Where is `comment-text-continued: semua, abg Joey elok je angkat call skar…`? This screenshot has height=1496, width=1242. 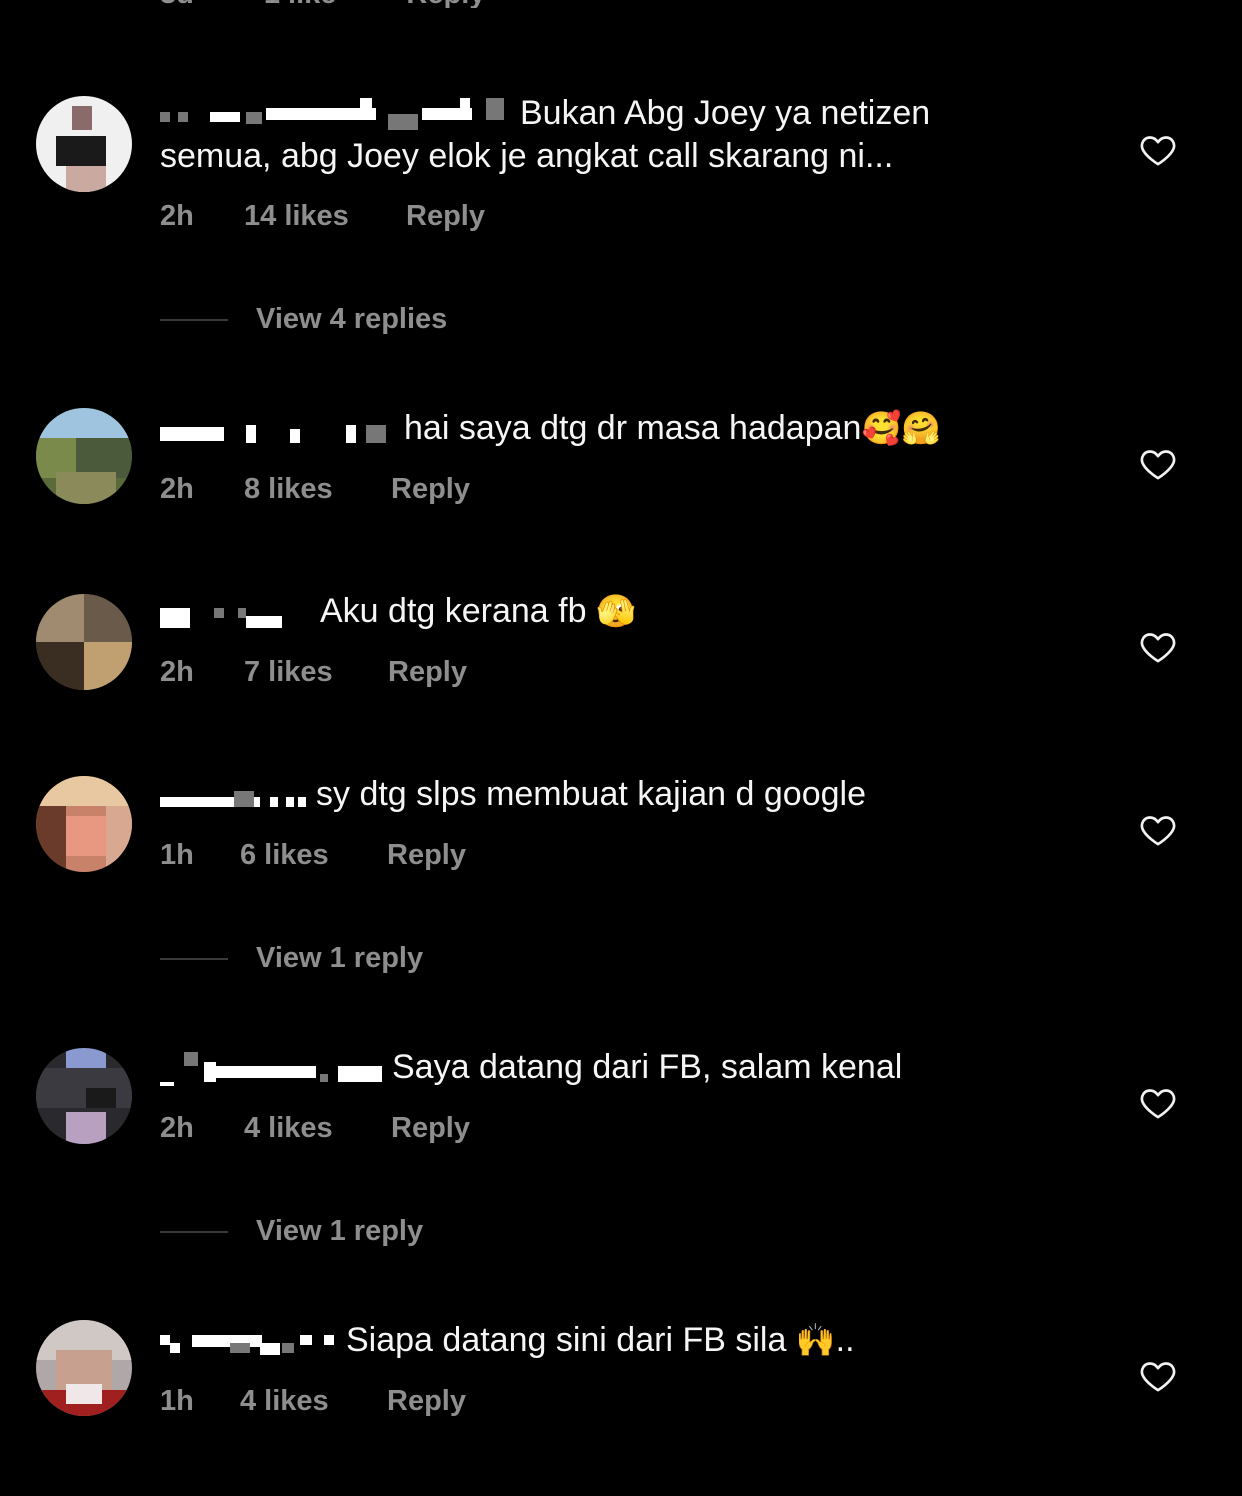 comment-text-continued: semua, abg Joey elok je angkat call skar… is located at coordinates (527, 156).